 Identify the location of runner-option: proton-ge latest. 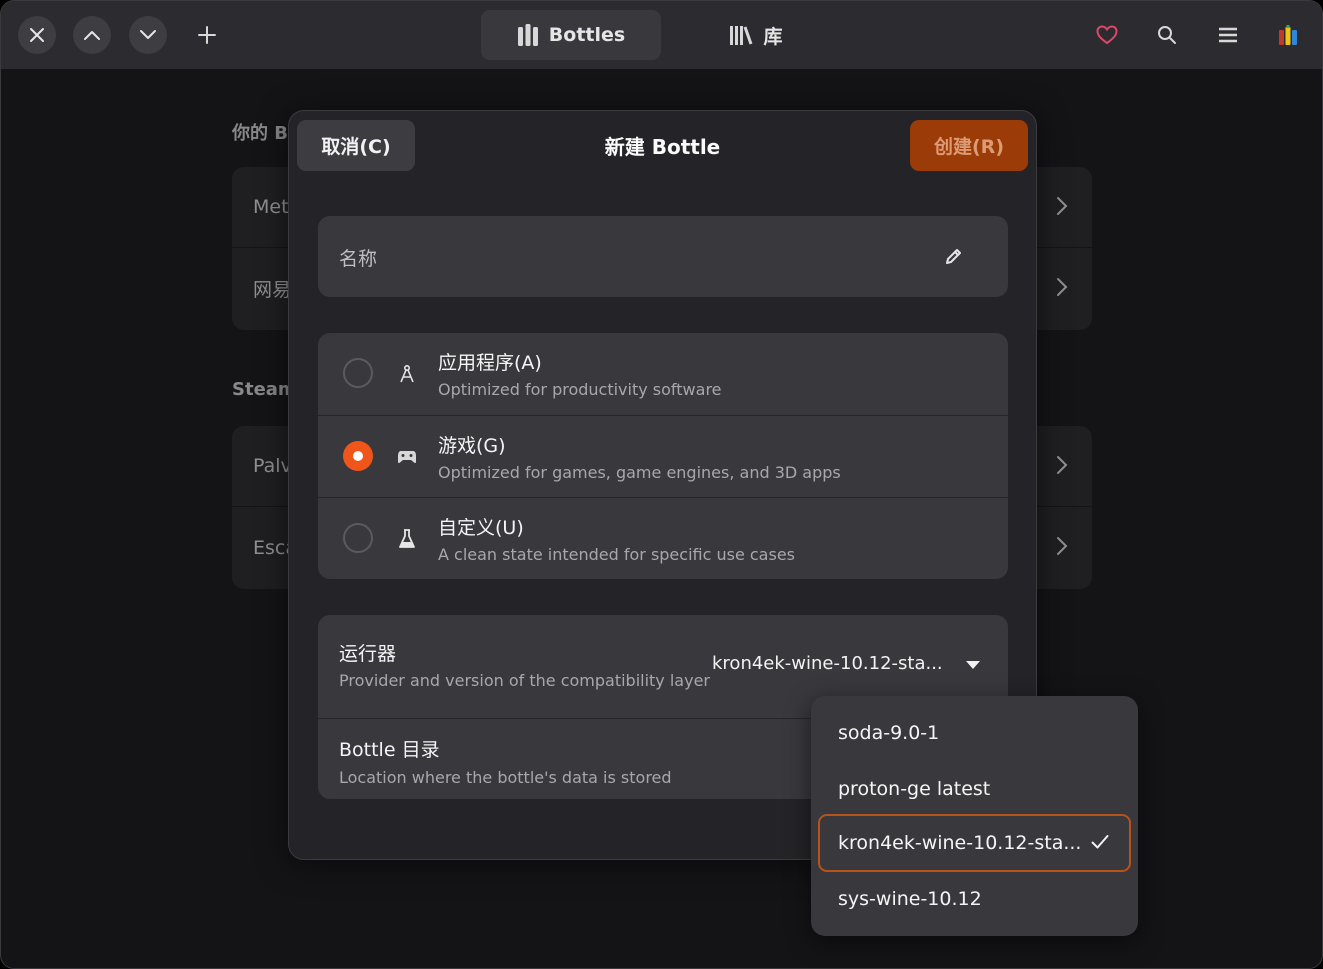
(974, 789).